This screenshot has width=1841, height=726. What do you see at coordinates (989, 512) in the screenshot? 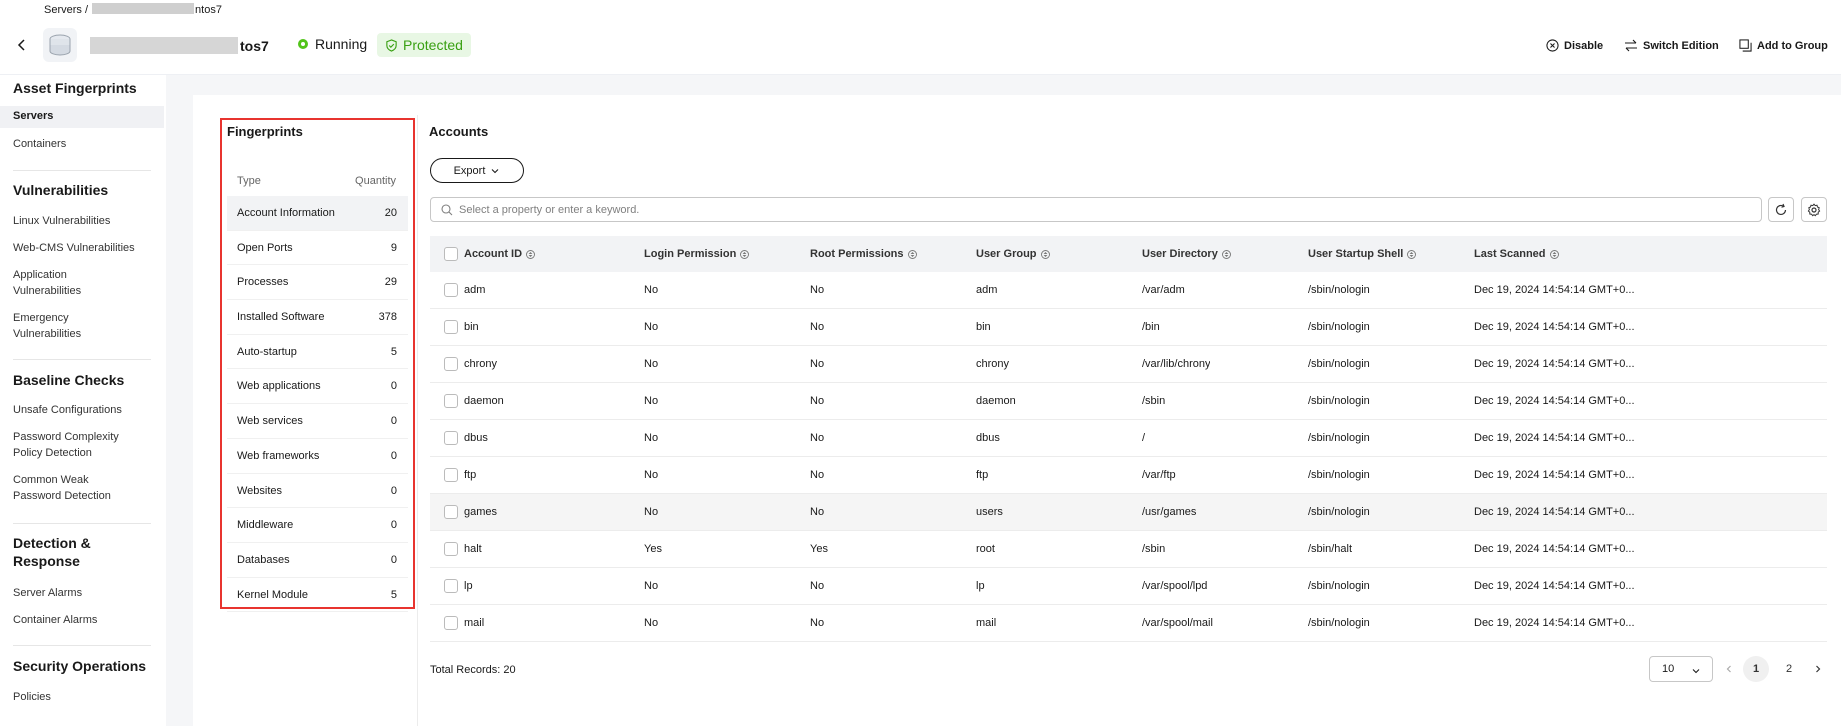
I see `cell-user-group: users` at bounding box center [989, 512].